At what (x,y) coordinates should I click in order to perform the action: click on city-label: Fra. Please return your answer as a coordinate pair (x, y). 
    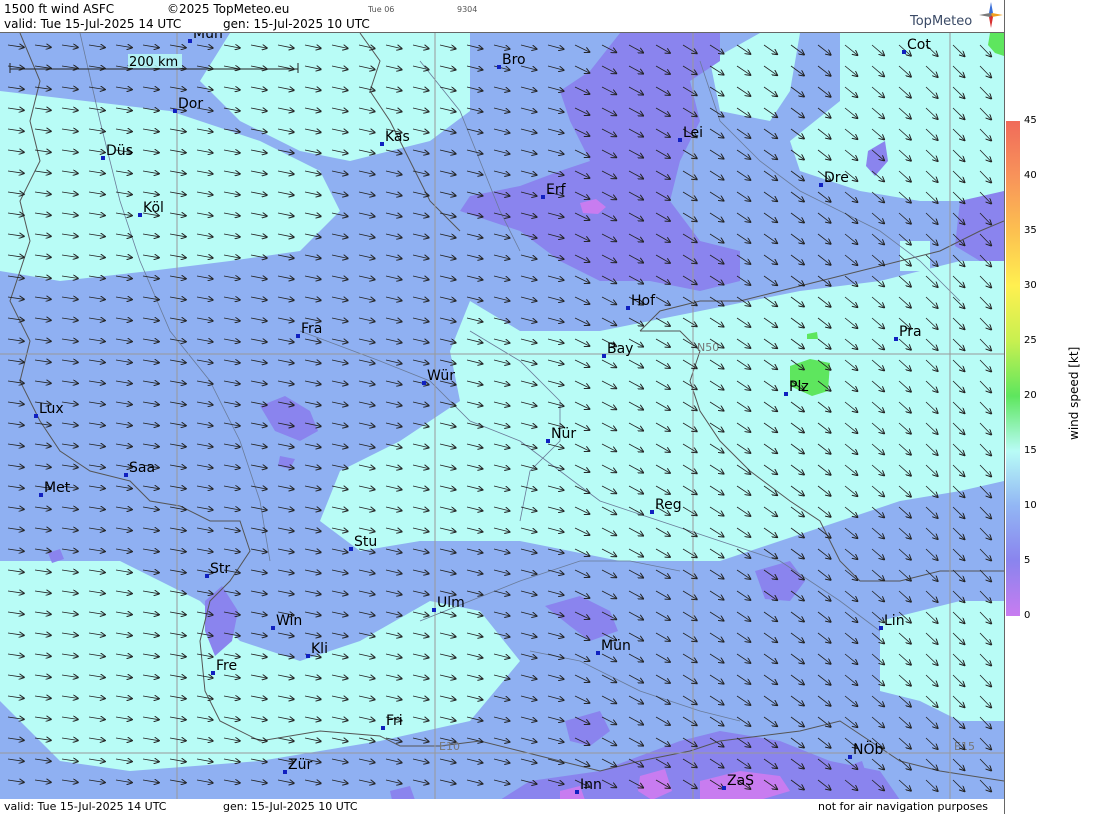
    Looking at the image, I should click on (311, 329).